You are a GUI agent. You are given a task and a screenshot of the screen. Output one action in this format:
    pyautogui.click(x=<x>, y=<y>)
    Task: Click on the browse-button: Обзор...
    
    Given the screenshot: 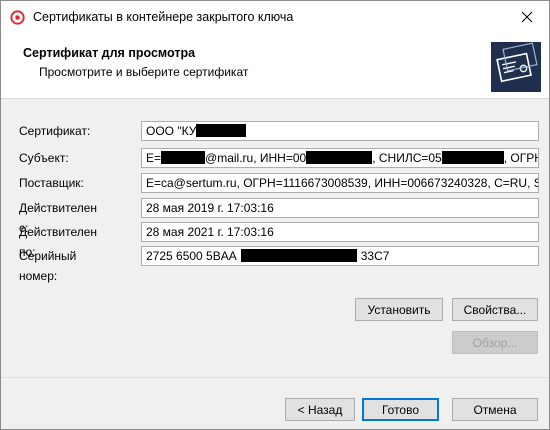 What is the action you would take?
    pyautogui.click(x=495, y=342)
    